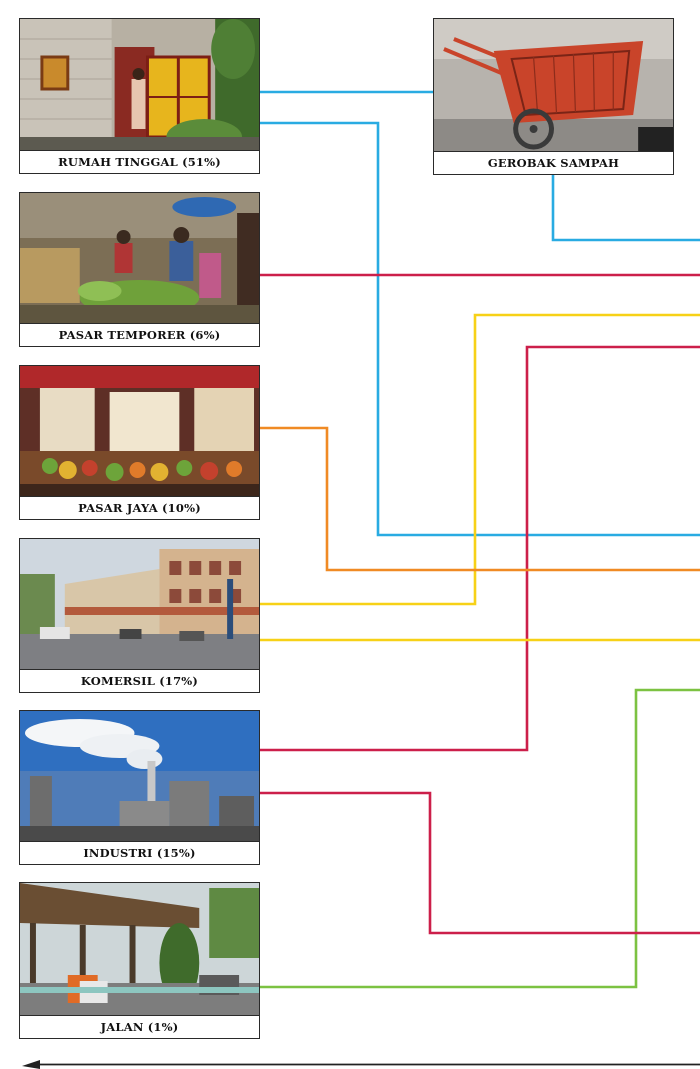 This screenshot has height=1069, width=700. Describe the element at coordinates (480, 499) in the screenshot. I see `line-pasar-jaya-out` at that location.